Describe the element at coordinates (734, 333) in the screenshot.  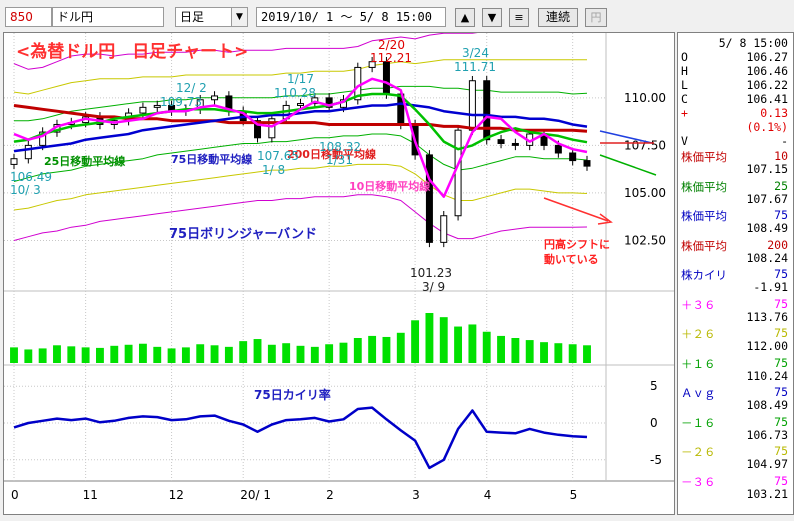
I see `indicator-row: ＋２６ 75` at that location.